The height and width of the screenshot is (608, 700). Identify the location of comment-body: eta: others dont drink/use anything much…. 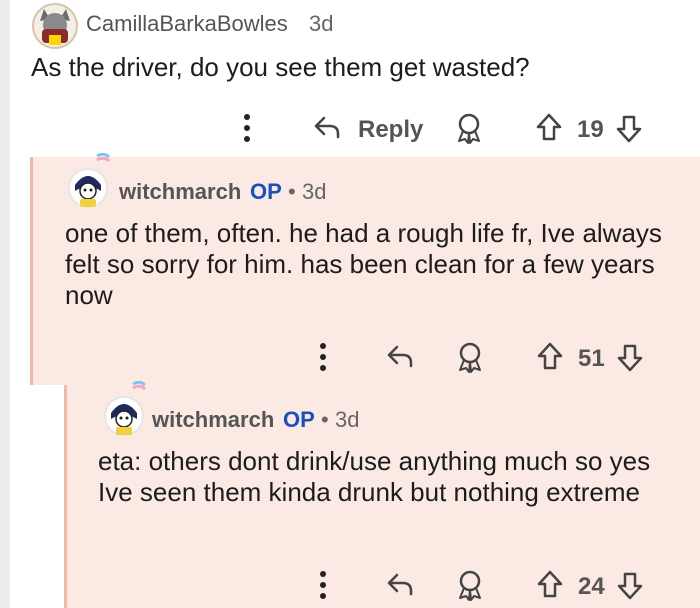
(374, 476).